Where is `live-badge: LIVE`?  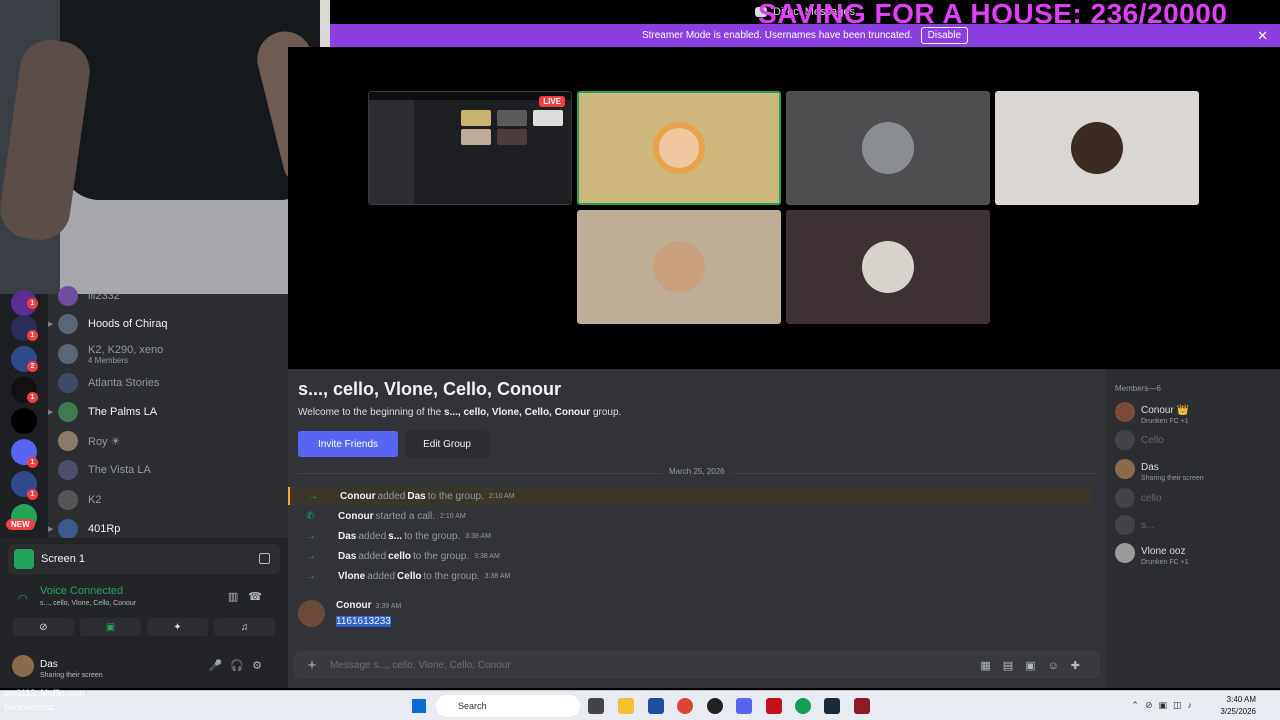 live-badge: LIVE is located at coordinates (552, 101).